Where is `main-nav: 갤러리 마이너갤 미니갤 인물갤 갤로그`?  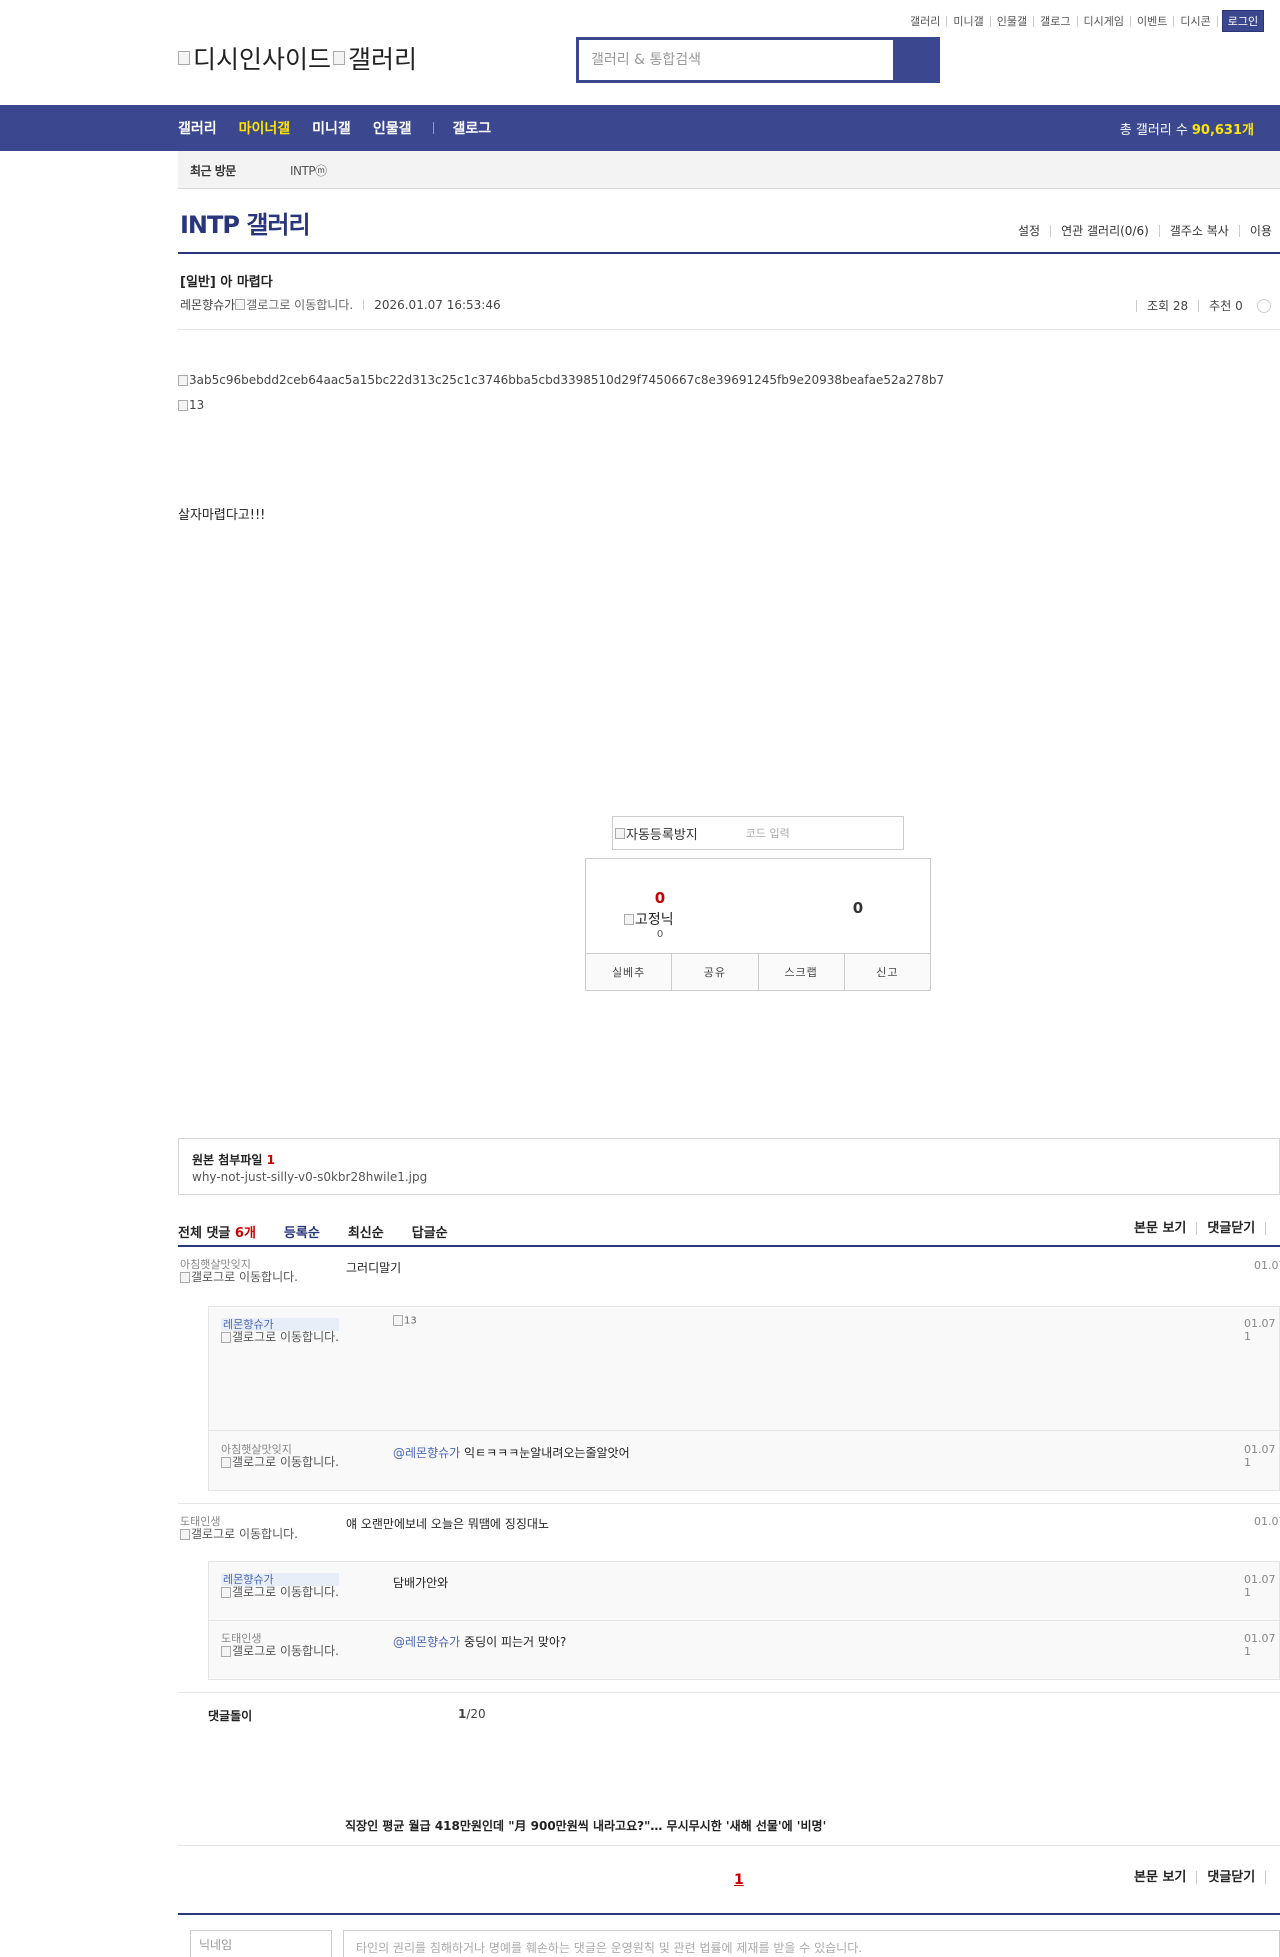
main-nav: 갤러리 마이너갤 미니갤 인물갤 갤로그 is located at coordinates (345, 128).